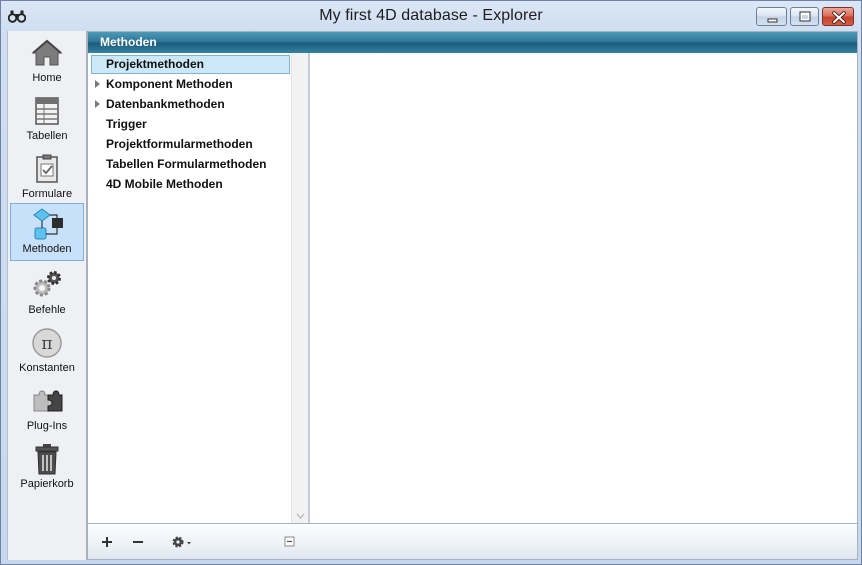 The height and width of the screenshot is (565, 862). Describe the element at coordinates (47, 111) in the screenshot. I see `tables-icon` at that location.